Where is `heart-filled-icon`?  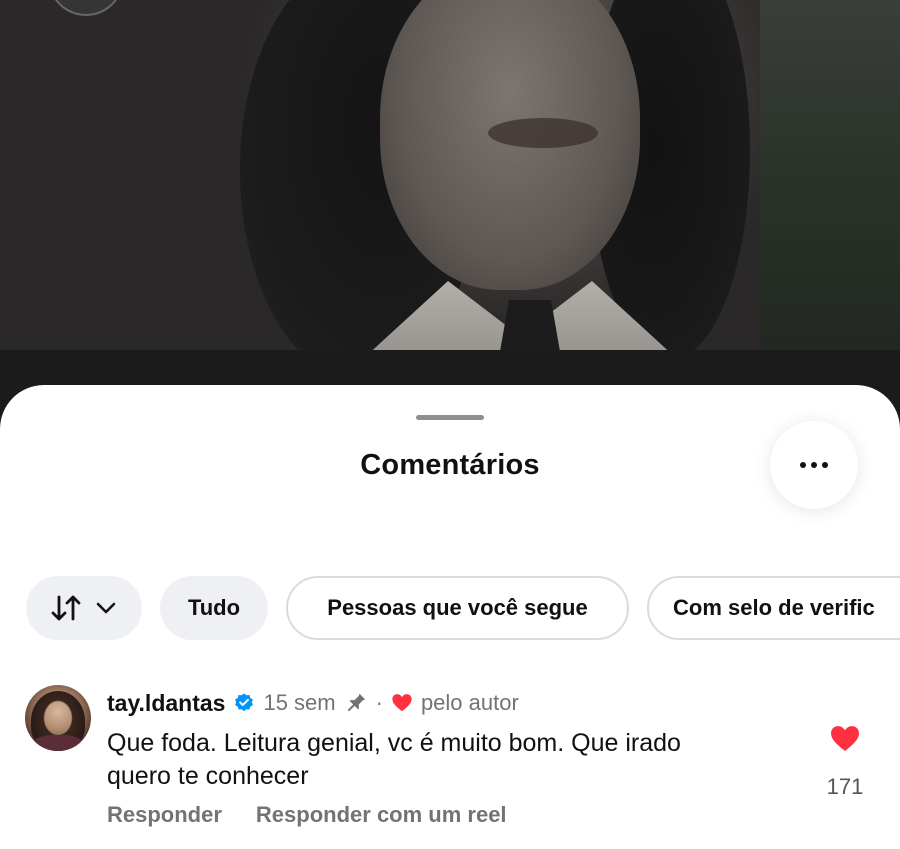
heart-filled-icon is located at coordinates (845, 738).